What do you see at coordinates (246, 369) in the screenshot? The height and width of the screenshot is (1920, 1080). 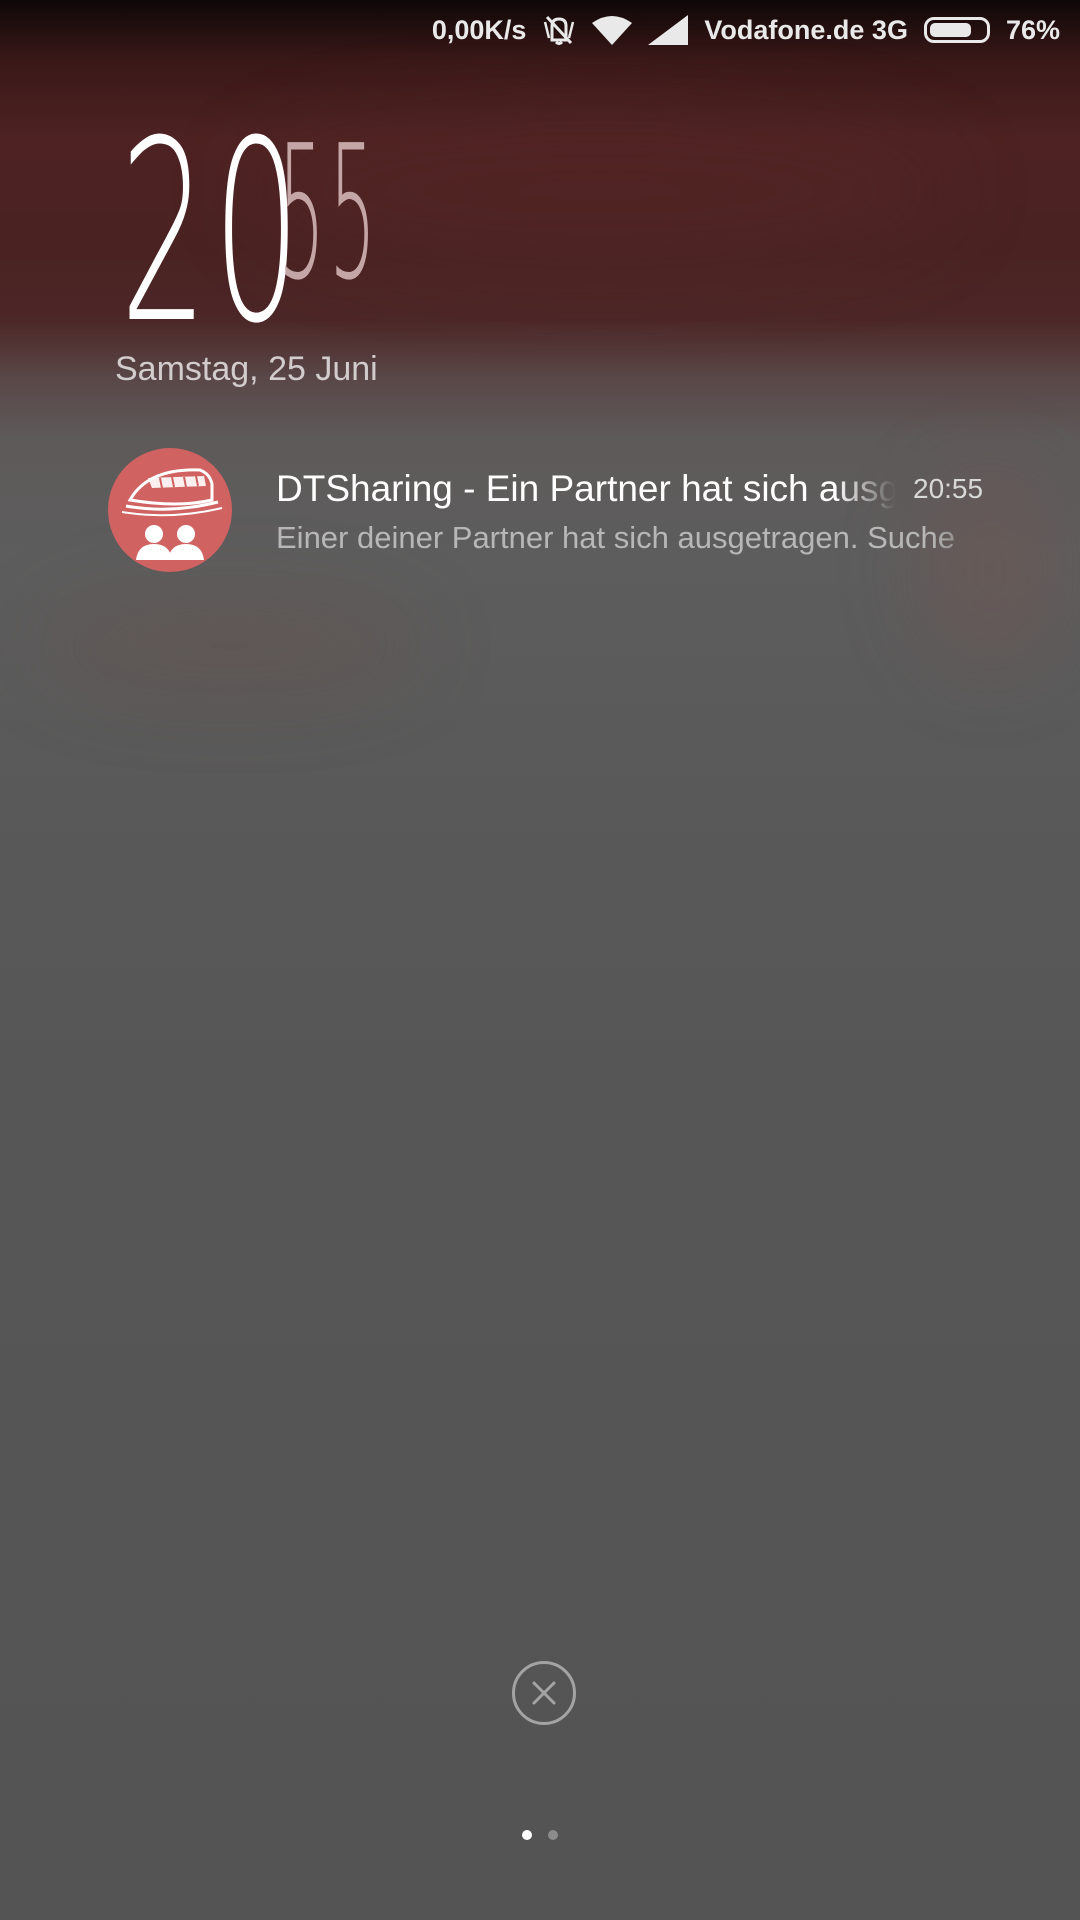 I see `date-label: Samstag, 25 Juni` at bounding box center [246, 369].